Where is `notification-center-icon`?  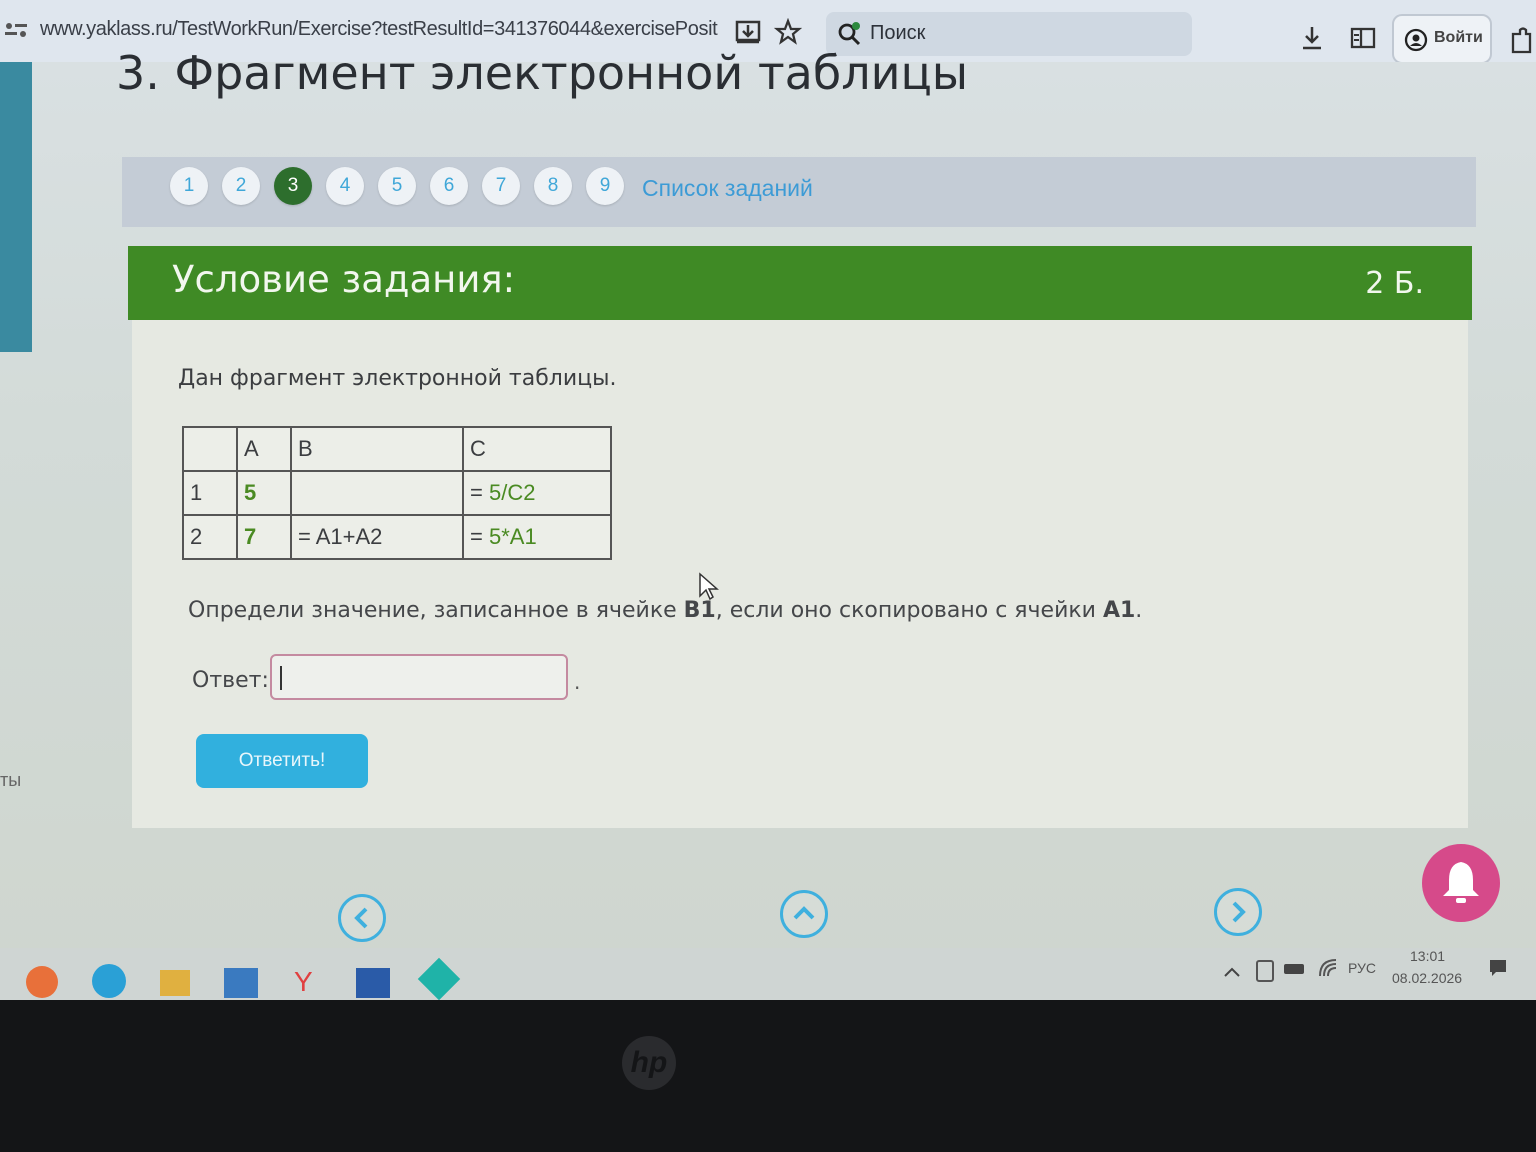
notification-center-icon is located at coordinates (1498, 968).